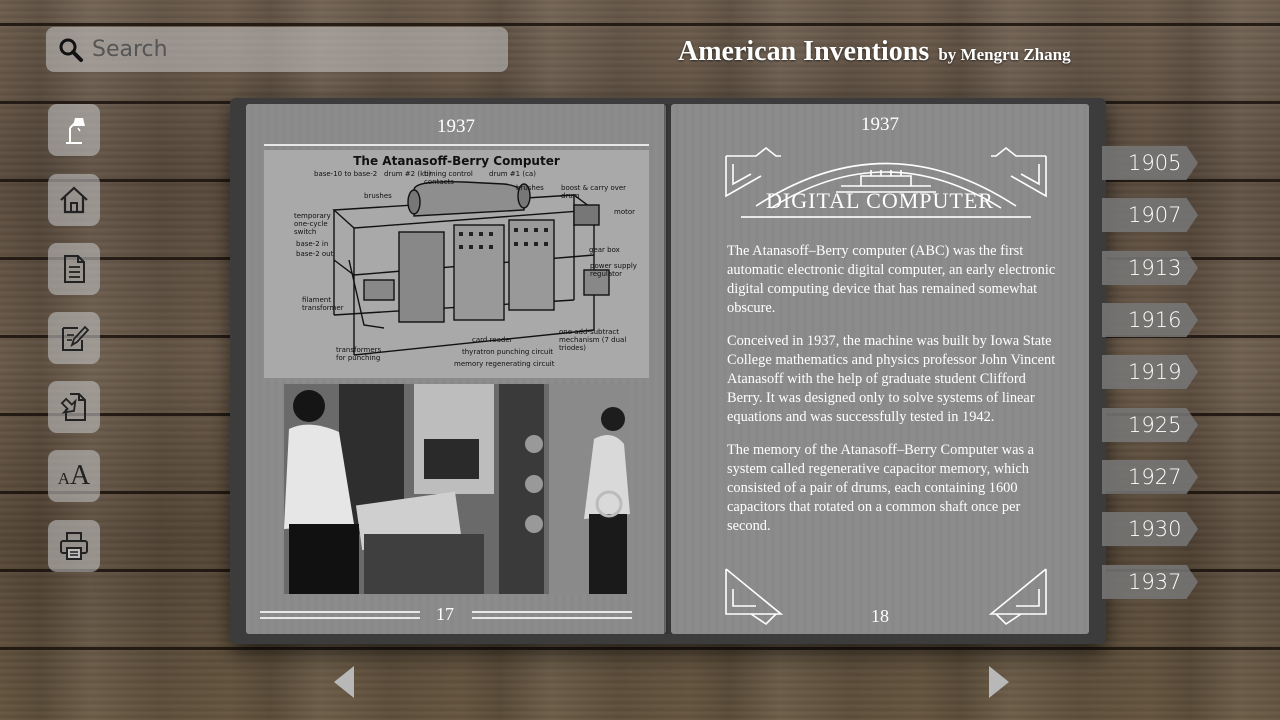  I want to click on year-tab-1907: 1907, so click(1150, 215).